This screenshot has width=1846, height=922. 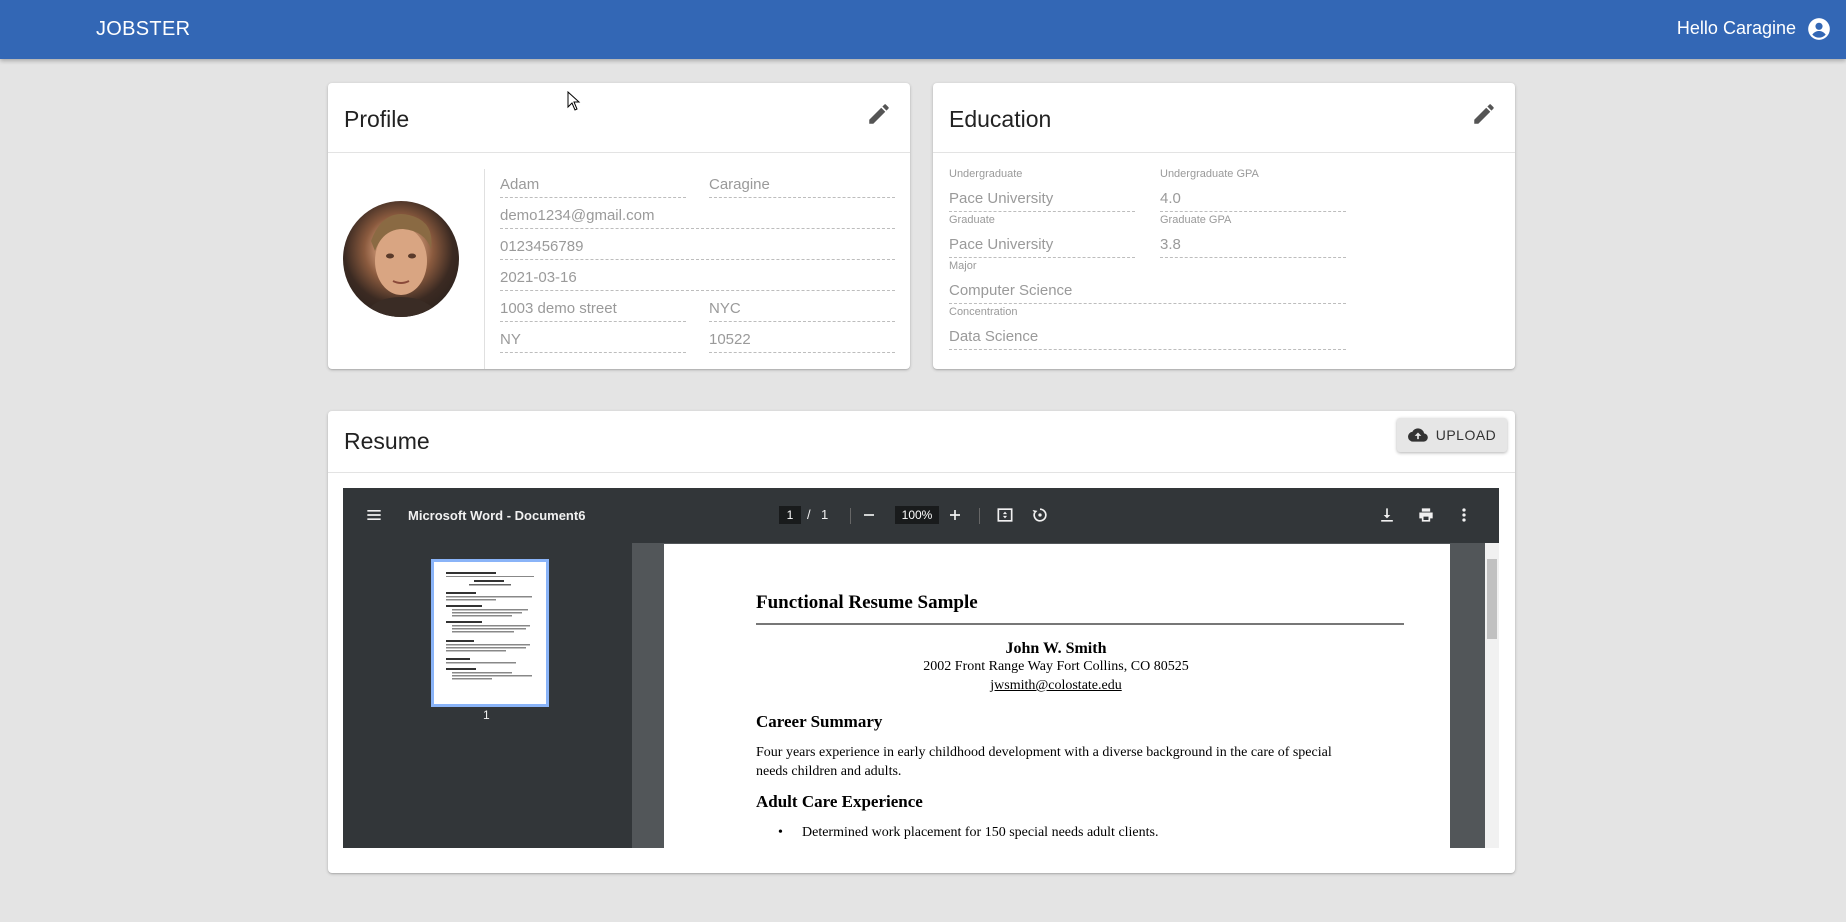 I want to click on pdf-doc-title: Microsoft Word - Document6, so click(x=497, y=515).